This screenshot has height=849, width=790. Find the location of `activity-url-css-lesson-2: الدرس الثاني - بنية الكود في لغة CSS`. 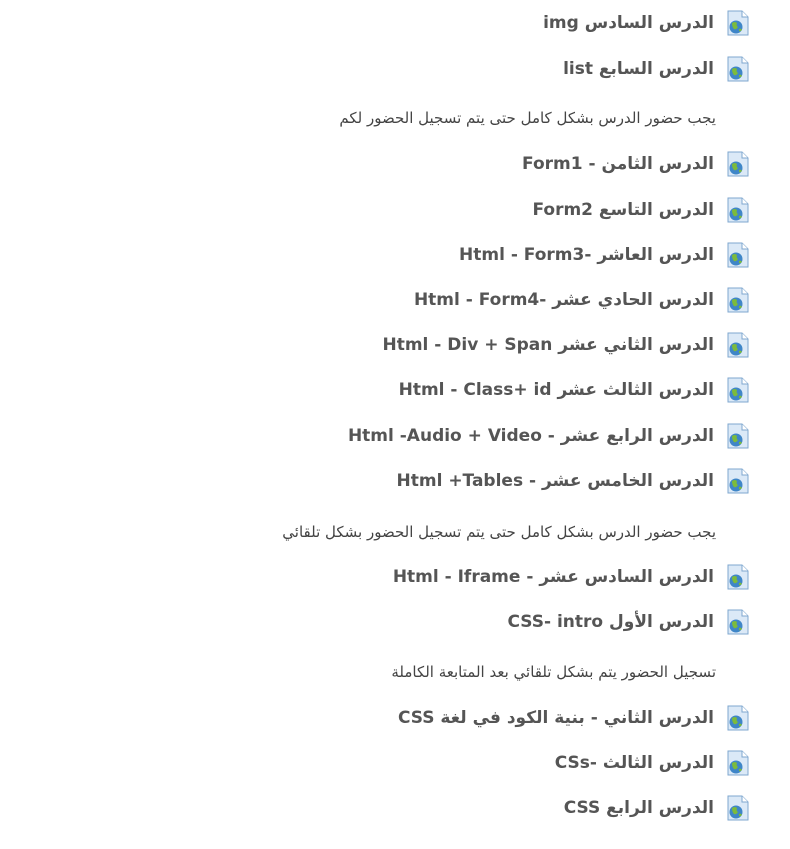

activity-url-css-lesson-2: الدرس الثاني - بنية الكود في لغة CSS is located at coordinates (574, 718).